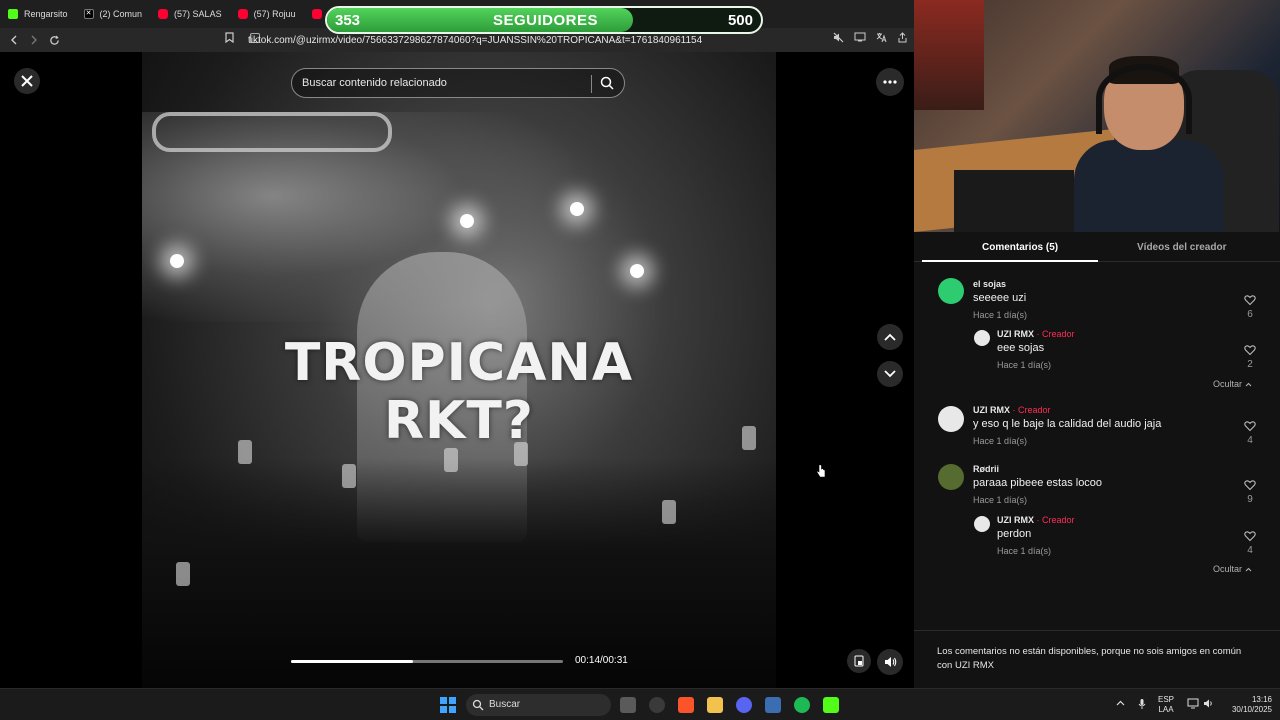  I want to click on brave-browser-icon, so click(686, 705).